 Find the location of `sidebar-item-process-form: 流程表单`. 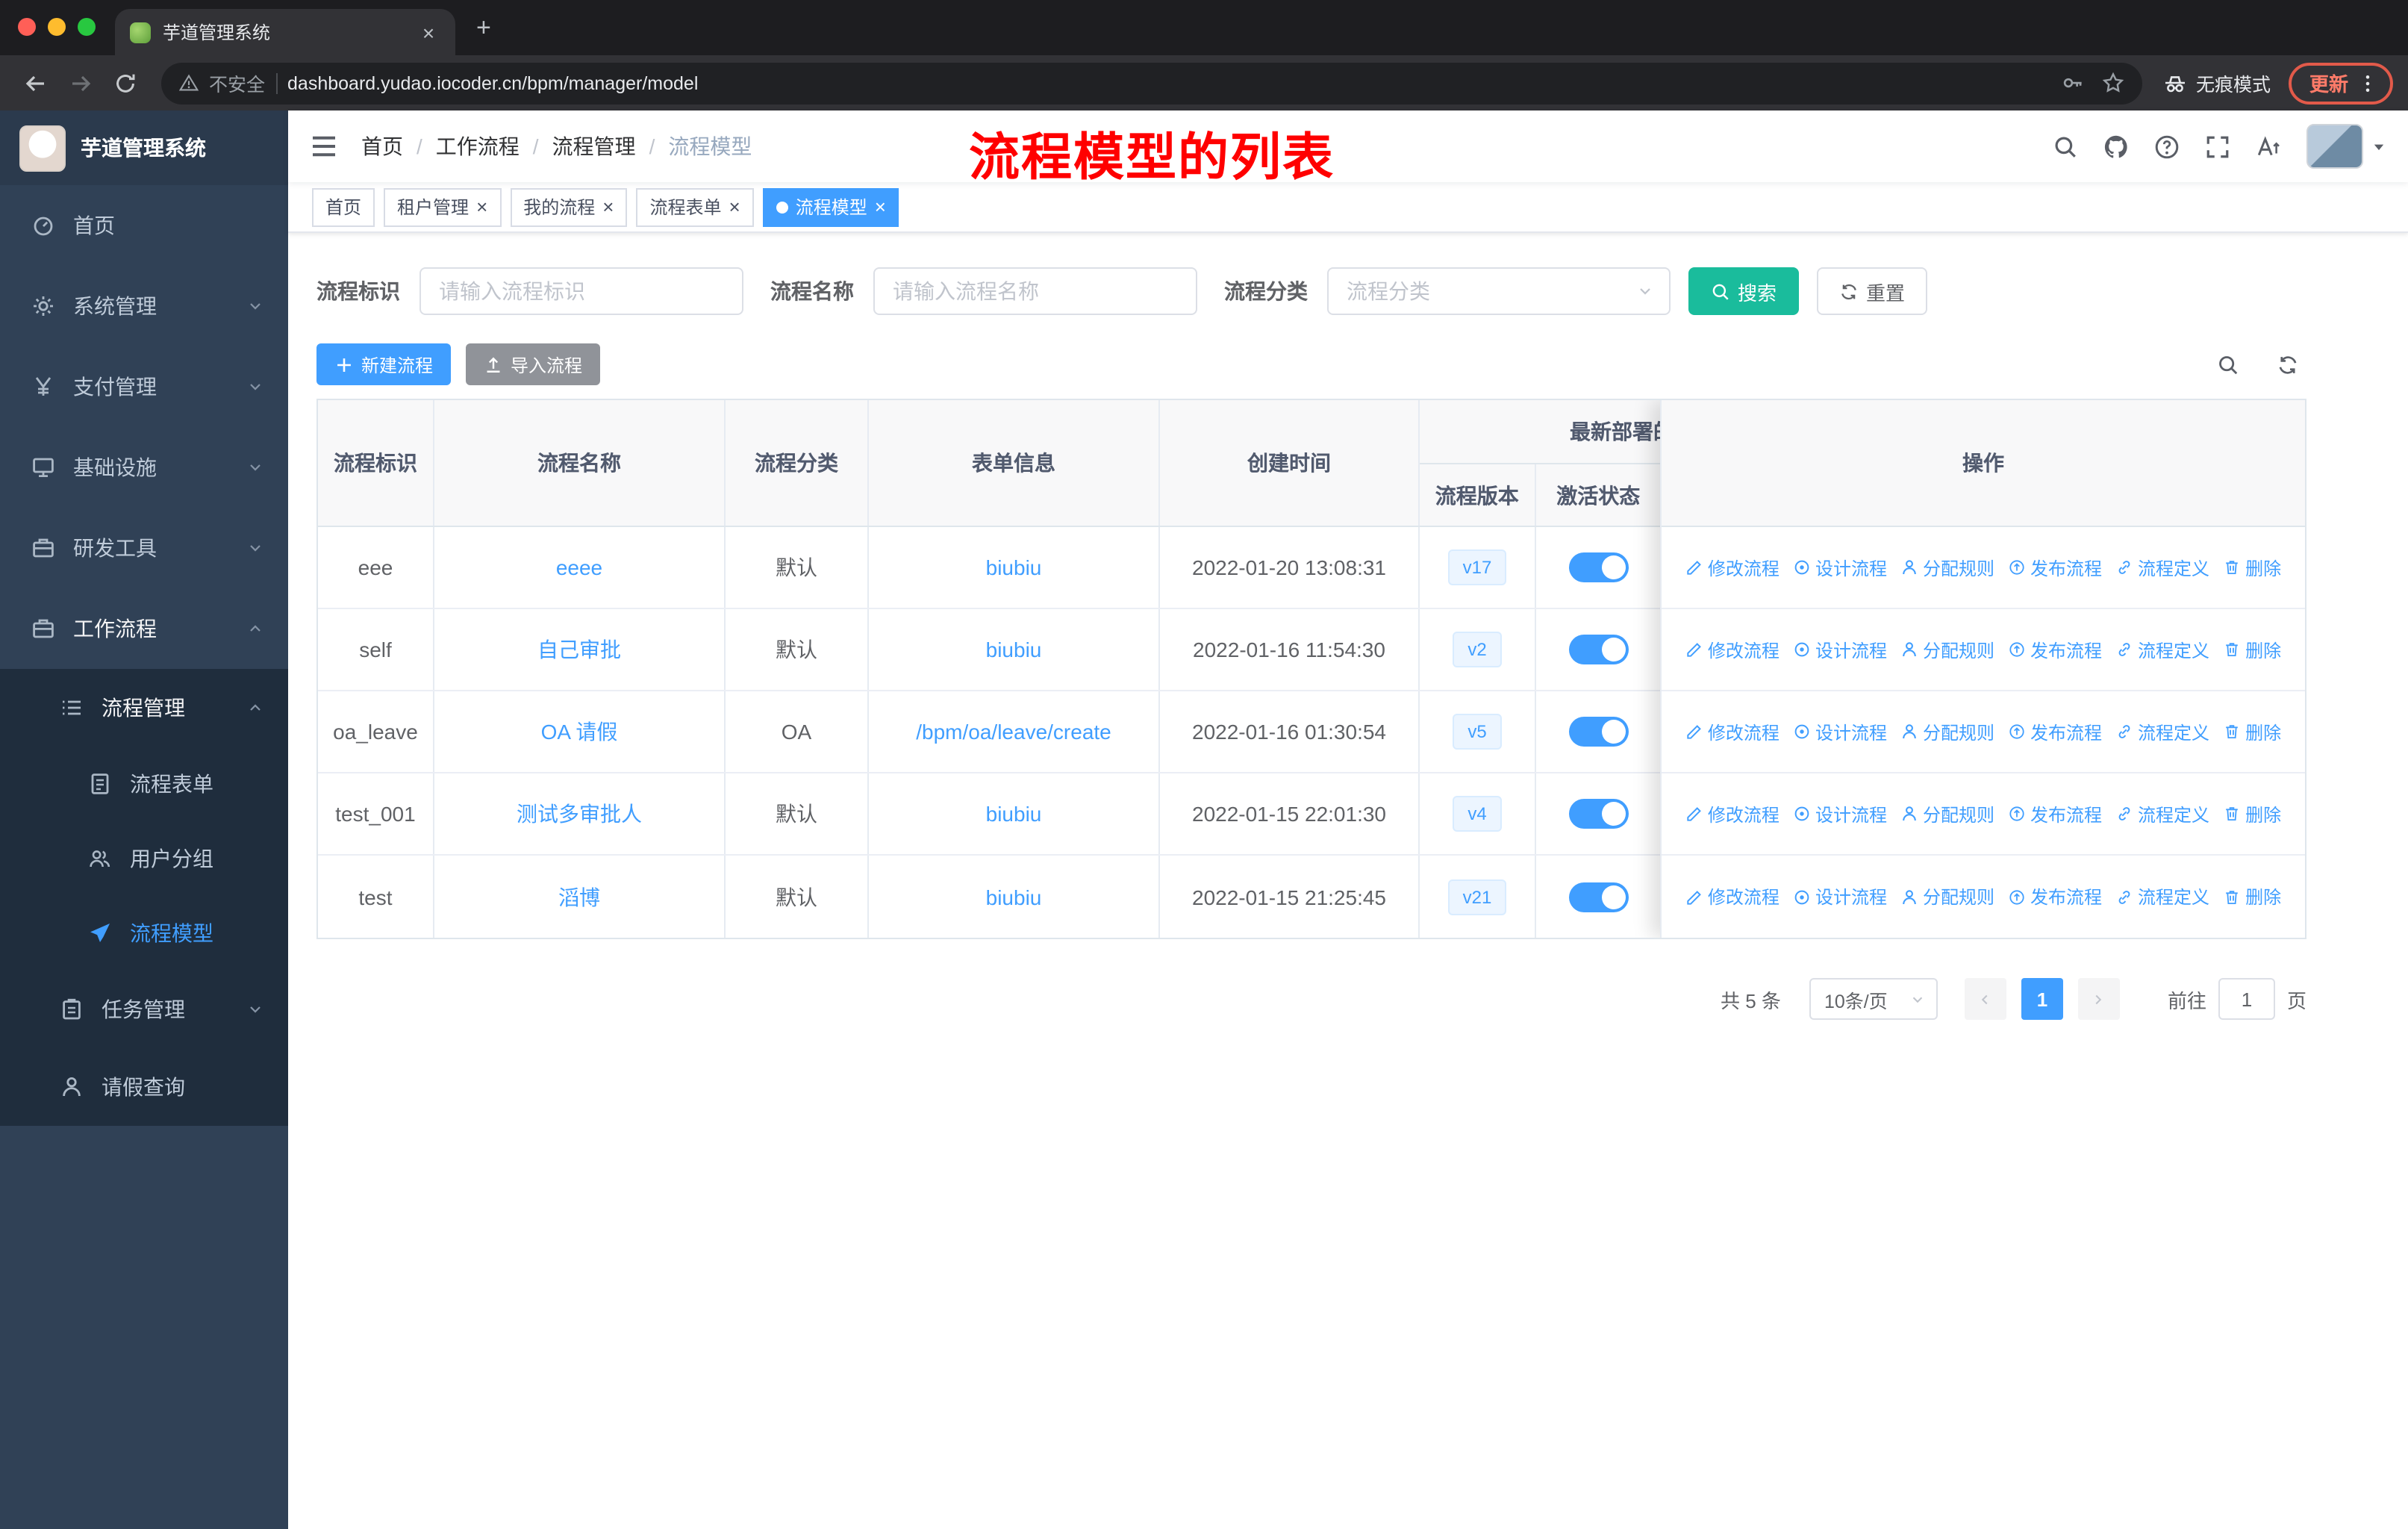

sidebar-item-process-form: 流程表单 is located at coordinates (144, 784).